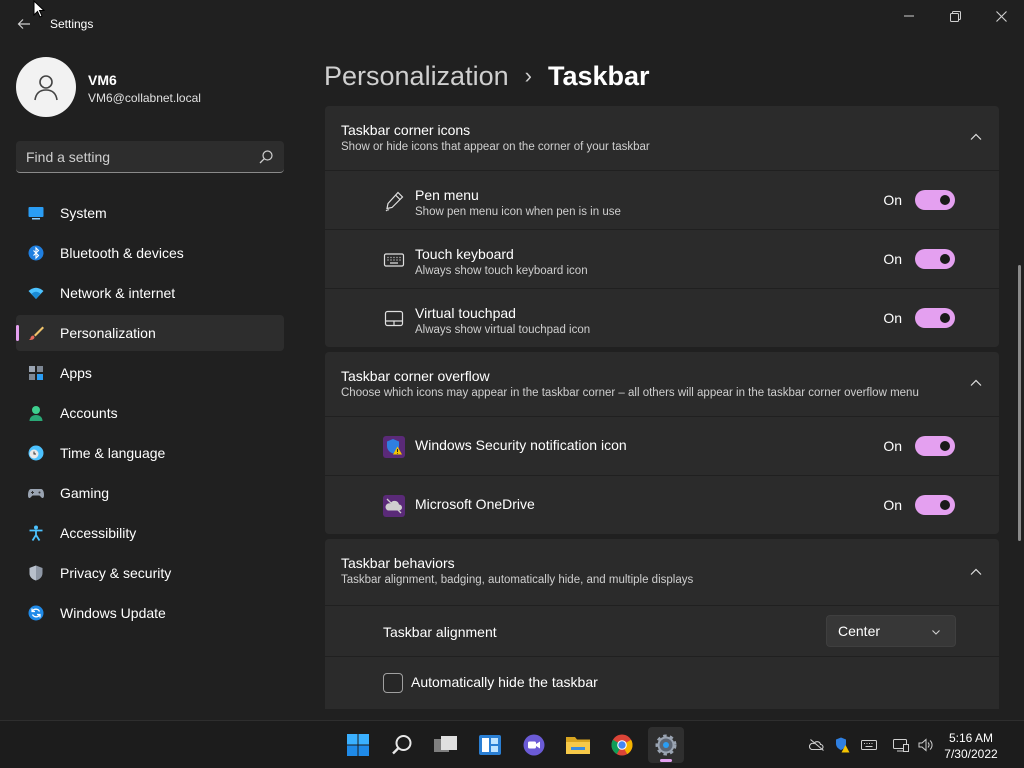 This screenshot has width=1024, height=768. Describe the element at coordinates (36, 493) in the screenshot. I see `gamepad-icon` at that location.